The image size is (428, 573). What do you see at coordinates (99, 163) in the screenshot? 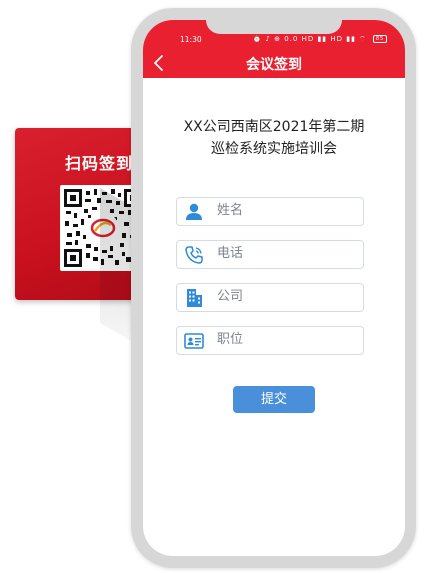
I see `poster-title: 扫码签到` at bounding box center [99, 163].